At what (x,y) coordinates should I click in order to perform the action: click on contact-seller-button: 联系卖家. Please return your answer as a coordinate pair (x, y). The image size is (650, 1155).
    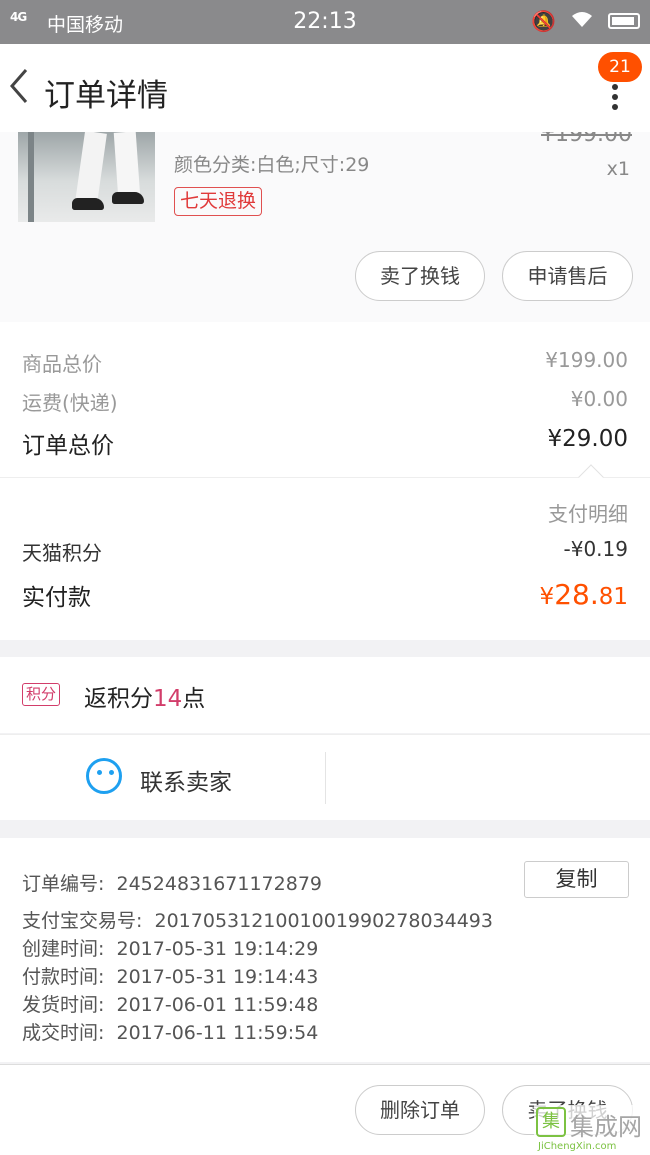
    Looking at the image, I should click on (186, 780).